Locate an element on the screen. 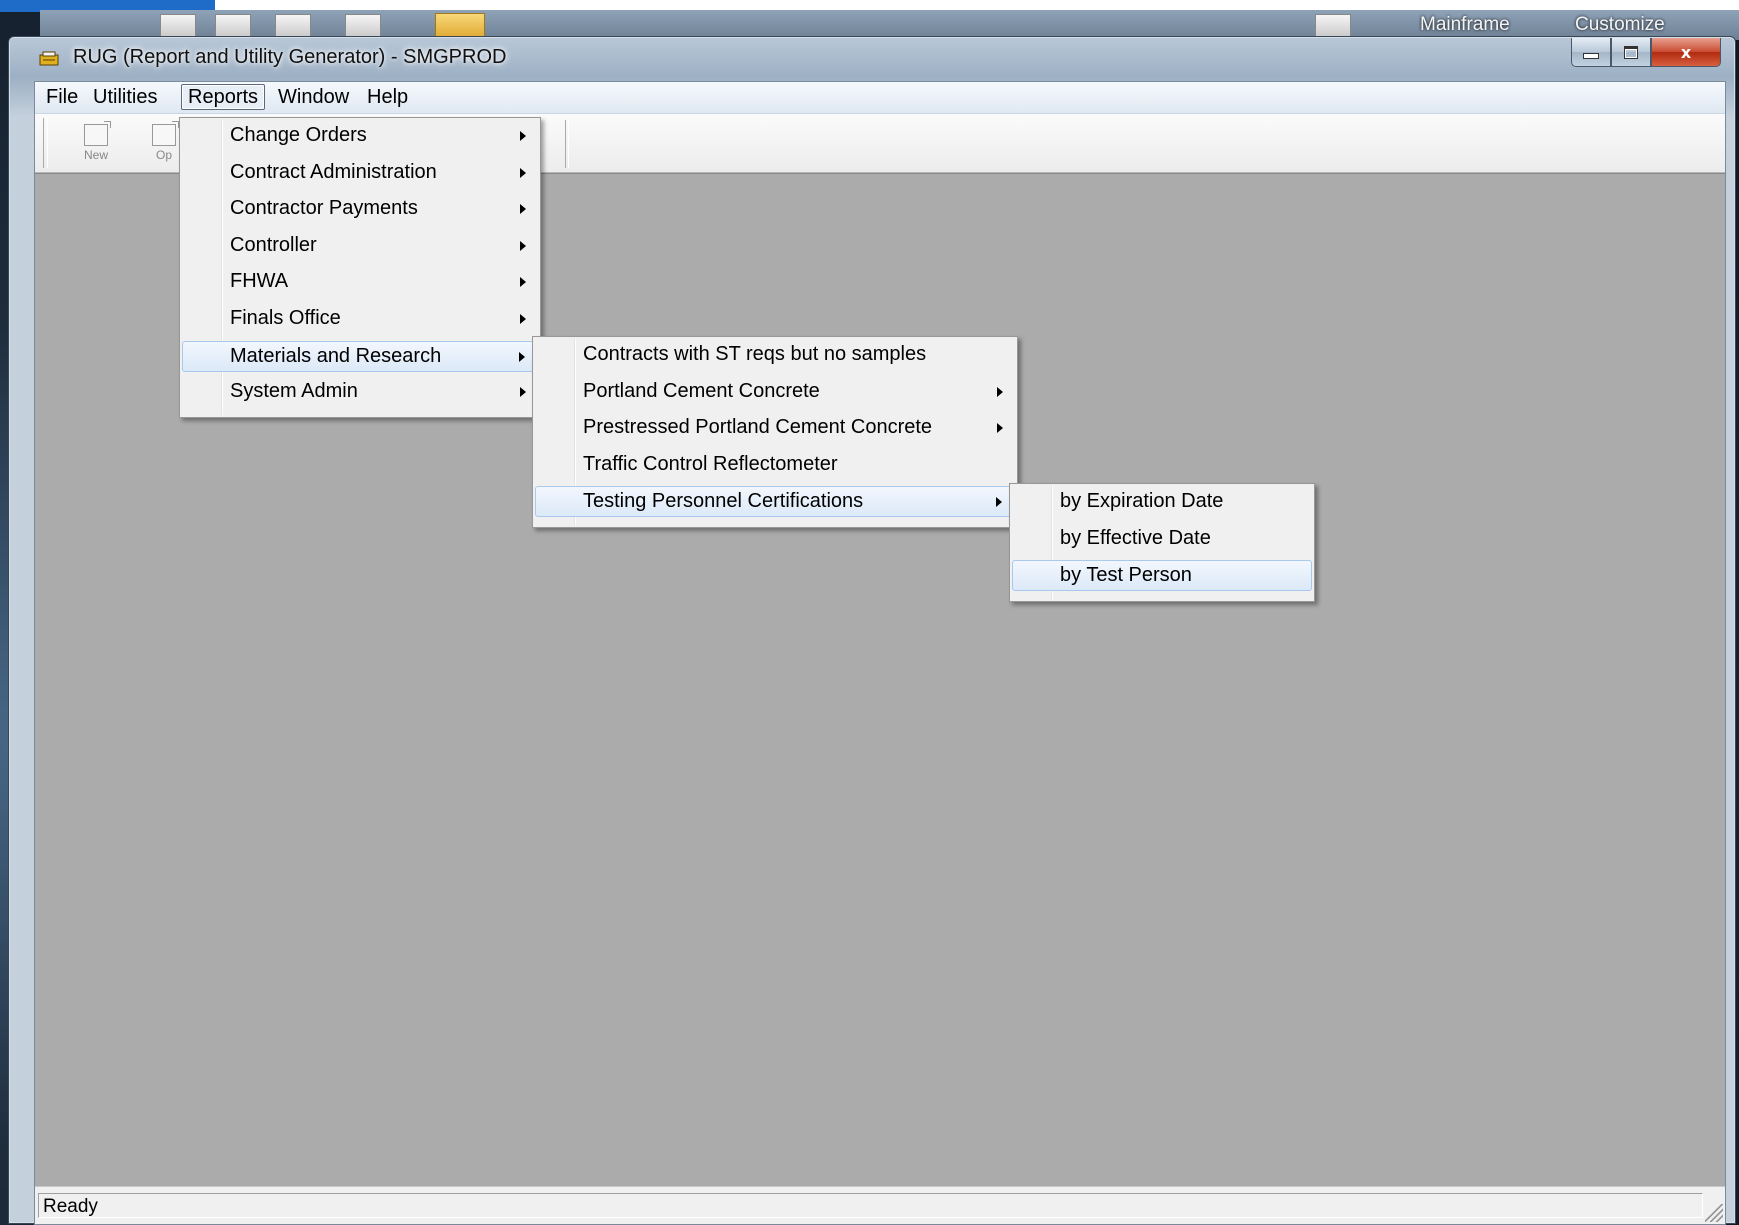 The image size is (1739, 1225). minimize-button is located at coordinates (1591, 52).